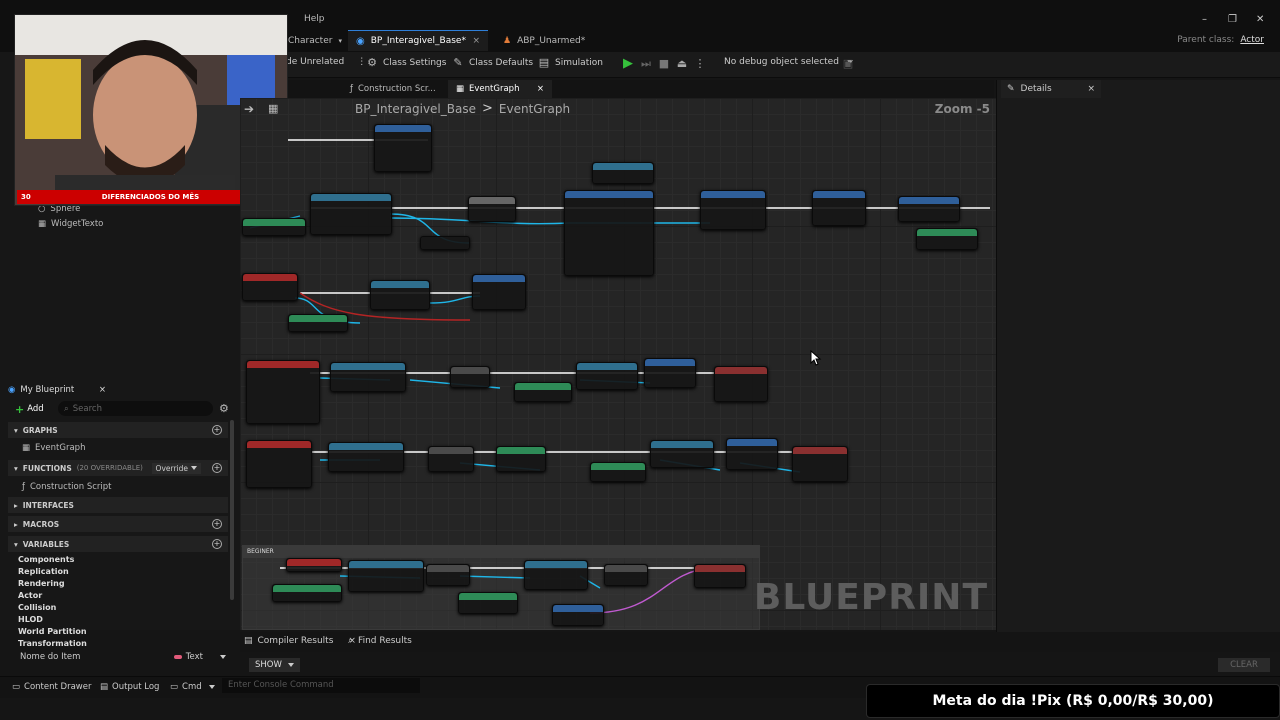  Describe the element at coordinates (418, 40) in the screenshot. I see `tab-bp-interagivel-base: ◉ BP_Interagivel_Base* ×` at that location.